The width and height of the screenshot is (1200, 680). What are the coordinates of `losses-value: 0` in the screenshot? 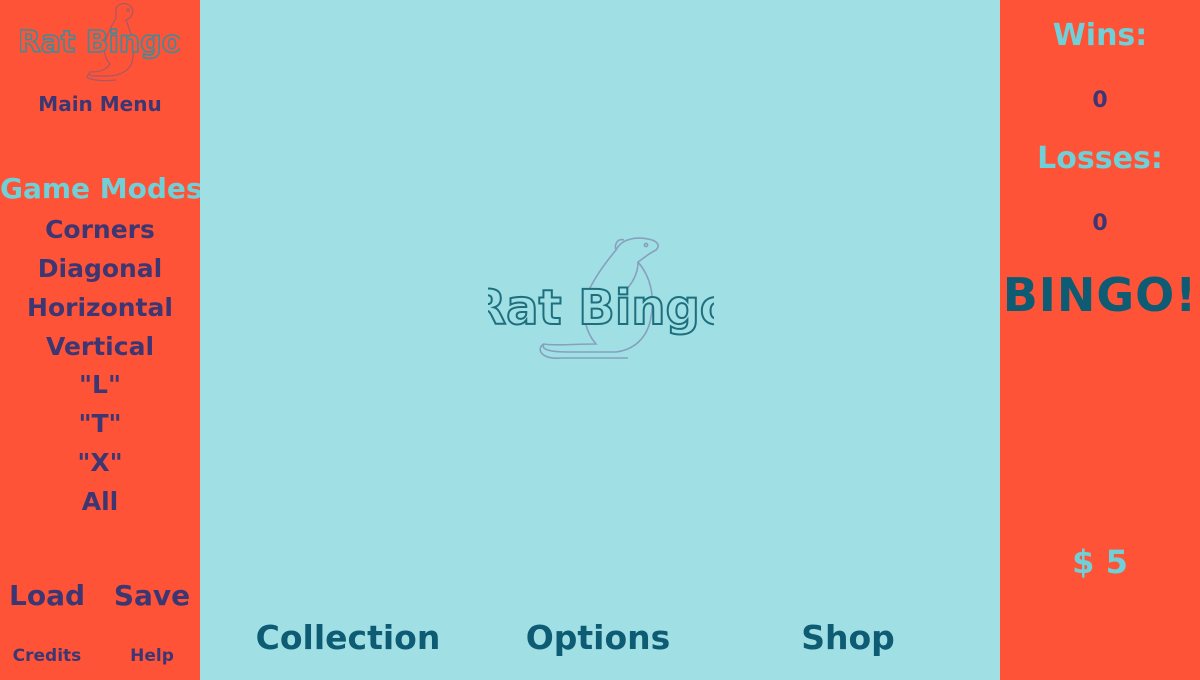 It's located at (1100, 223).